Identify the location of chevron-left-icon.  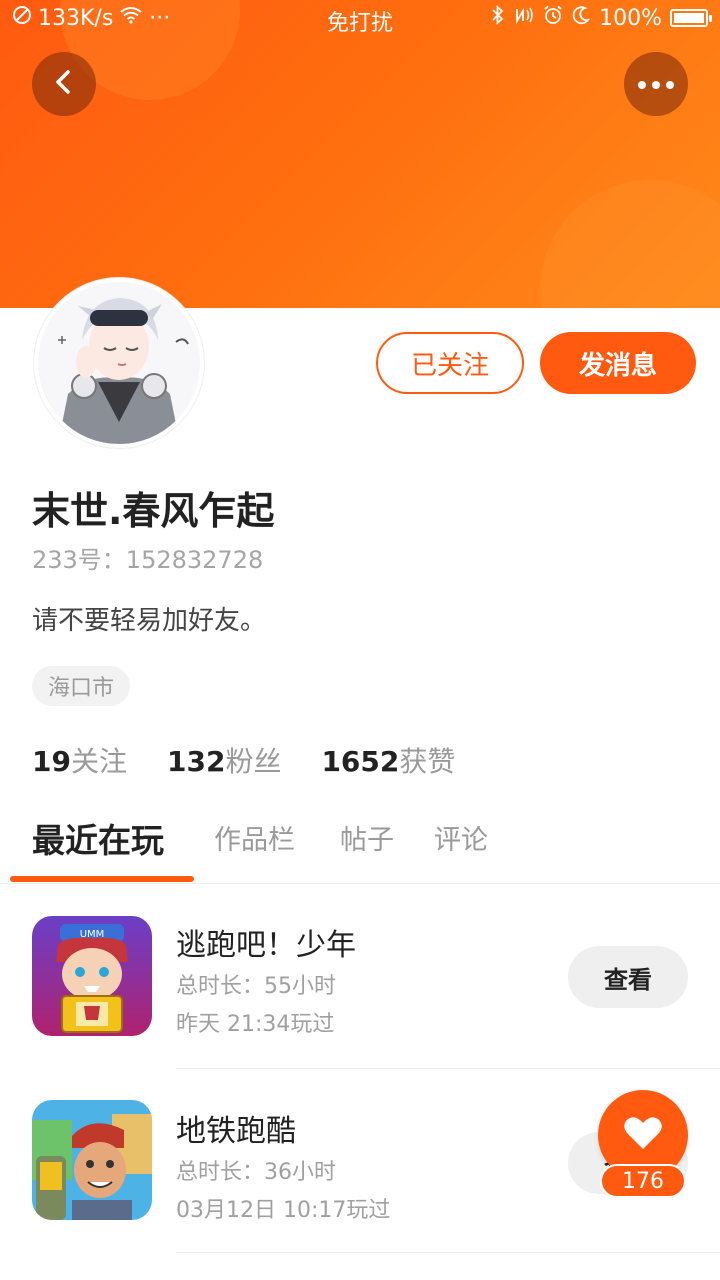
(64, 84).